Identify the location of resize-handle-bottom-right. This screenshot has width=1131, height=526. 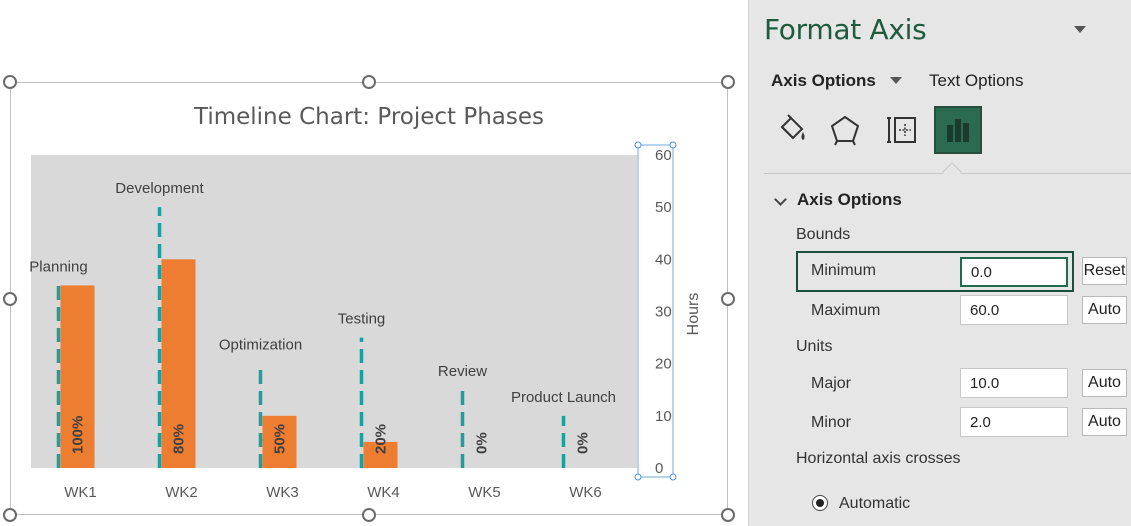
(728, 515).